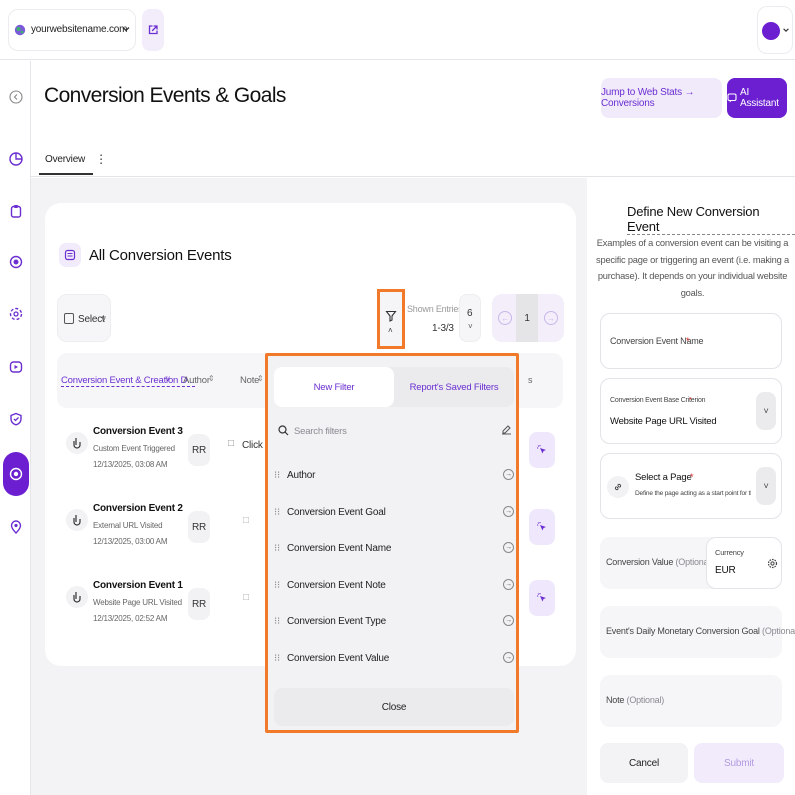  I want to click on column-more: s, so click(530, 380).